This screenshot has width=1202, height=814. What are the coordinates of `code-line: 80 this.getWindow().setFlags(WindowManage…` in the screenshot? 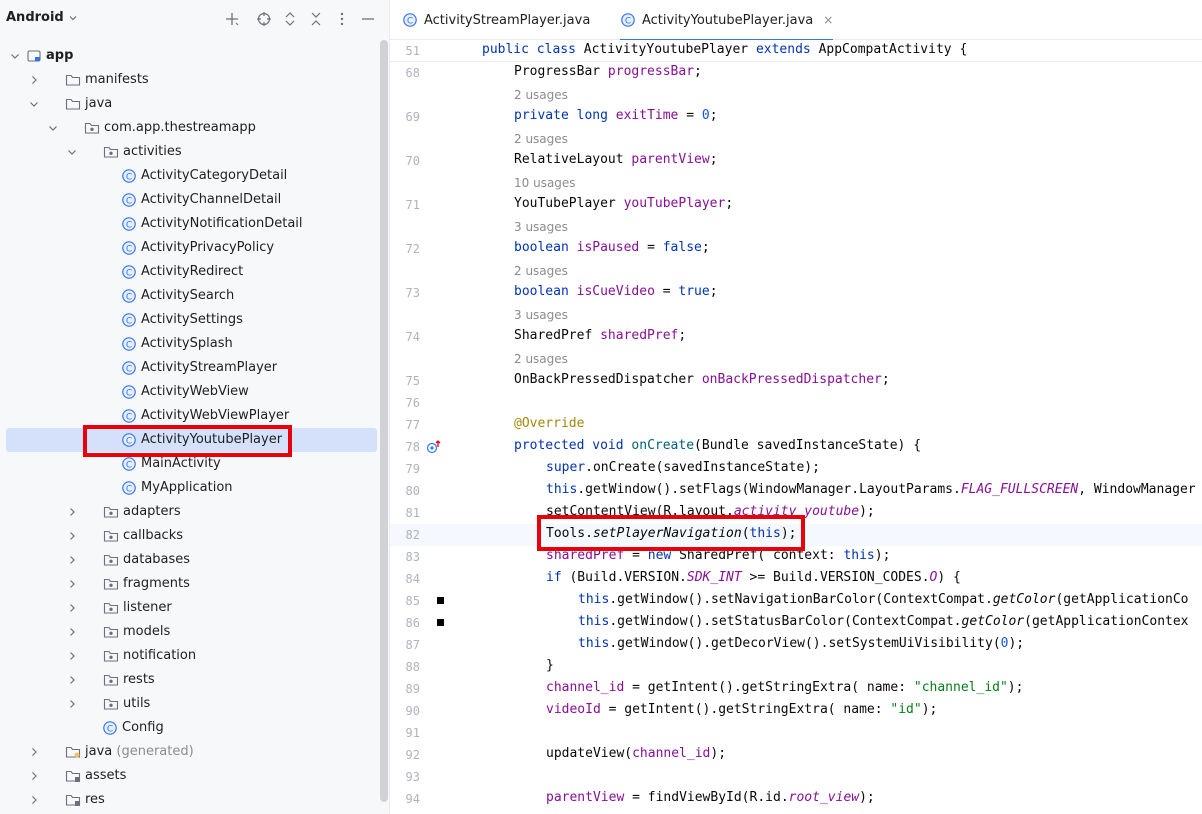 It's located at (796, 491).